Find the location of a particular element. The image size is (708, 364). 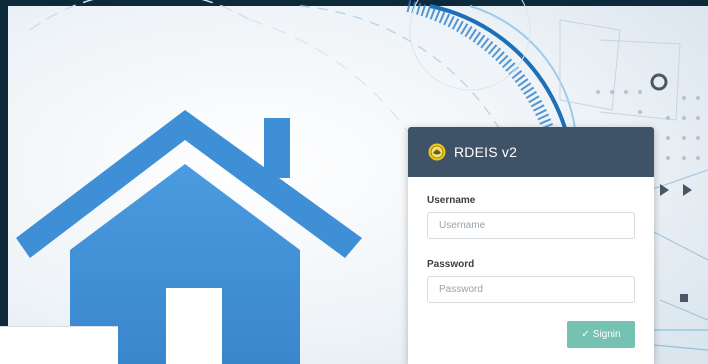

signin-button: ✓ Signin is located at coordinates (601, 334).